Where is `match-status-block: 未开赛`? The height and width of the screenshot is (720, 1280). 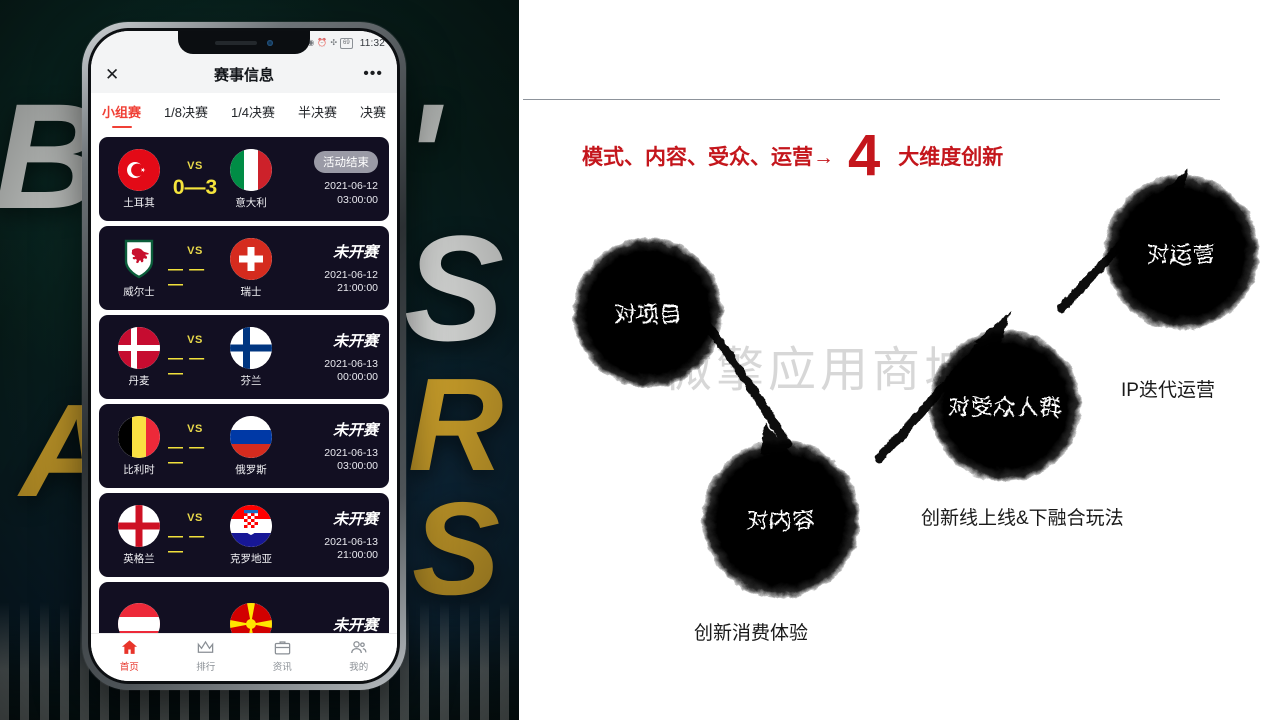
match-status-block: 未开赛 is located at coordinates (356, 624).